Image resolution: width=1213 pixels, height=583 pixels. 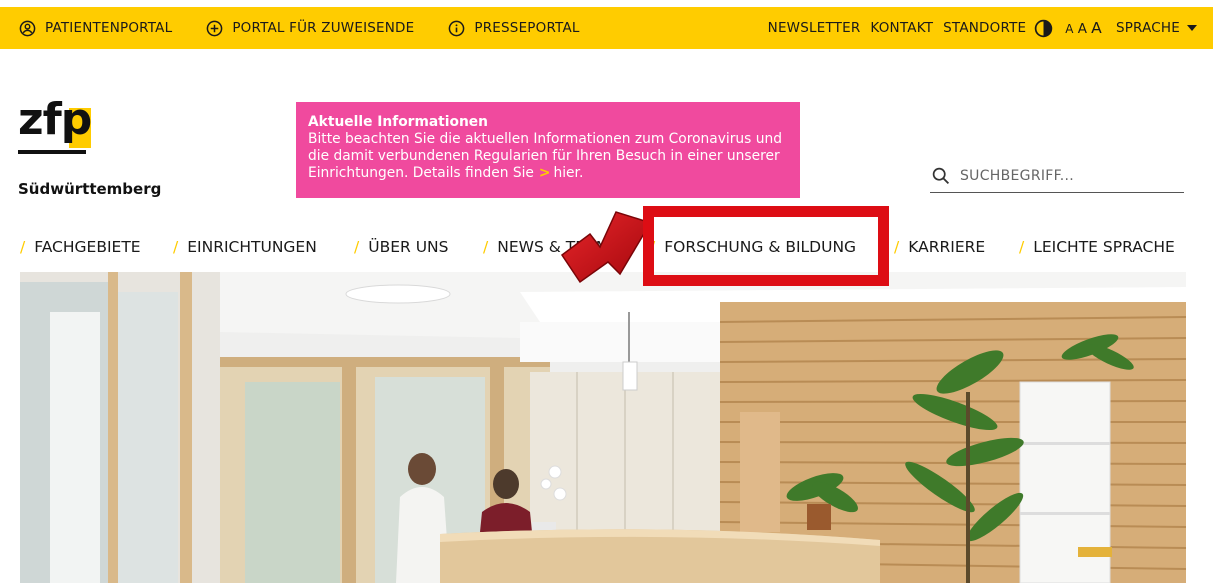 I want to click on person-circle-icon, so click(x=27, y=28).